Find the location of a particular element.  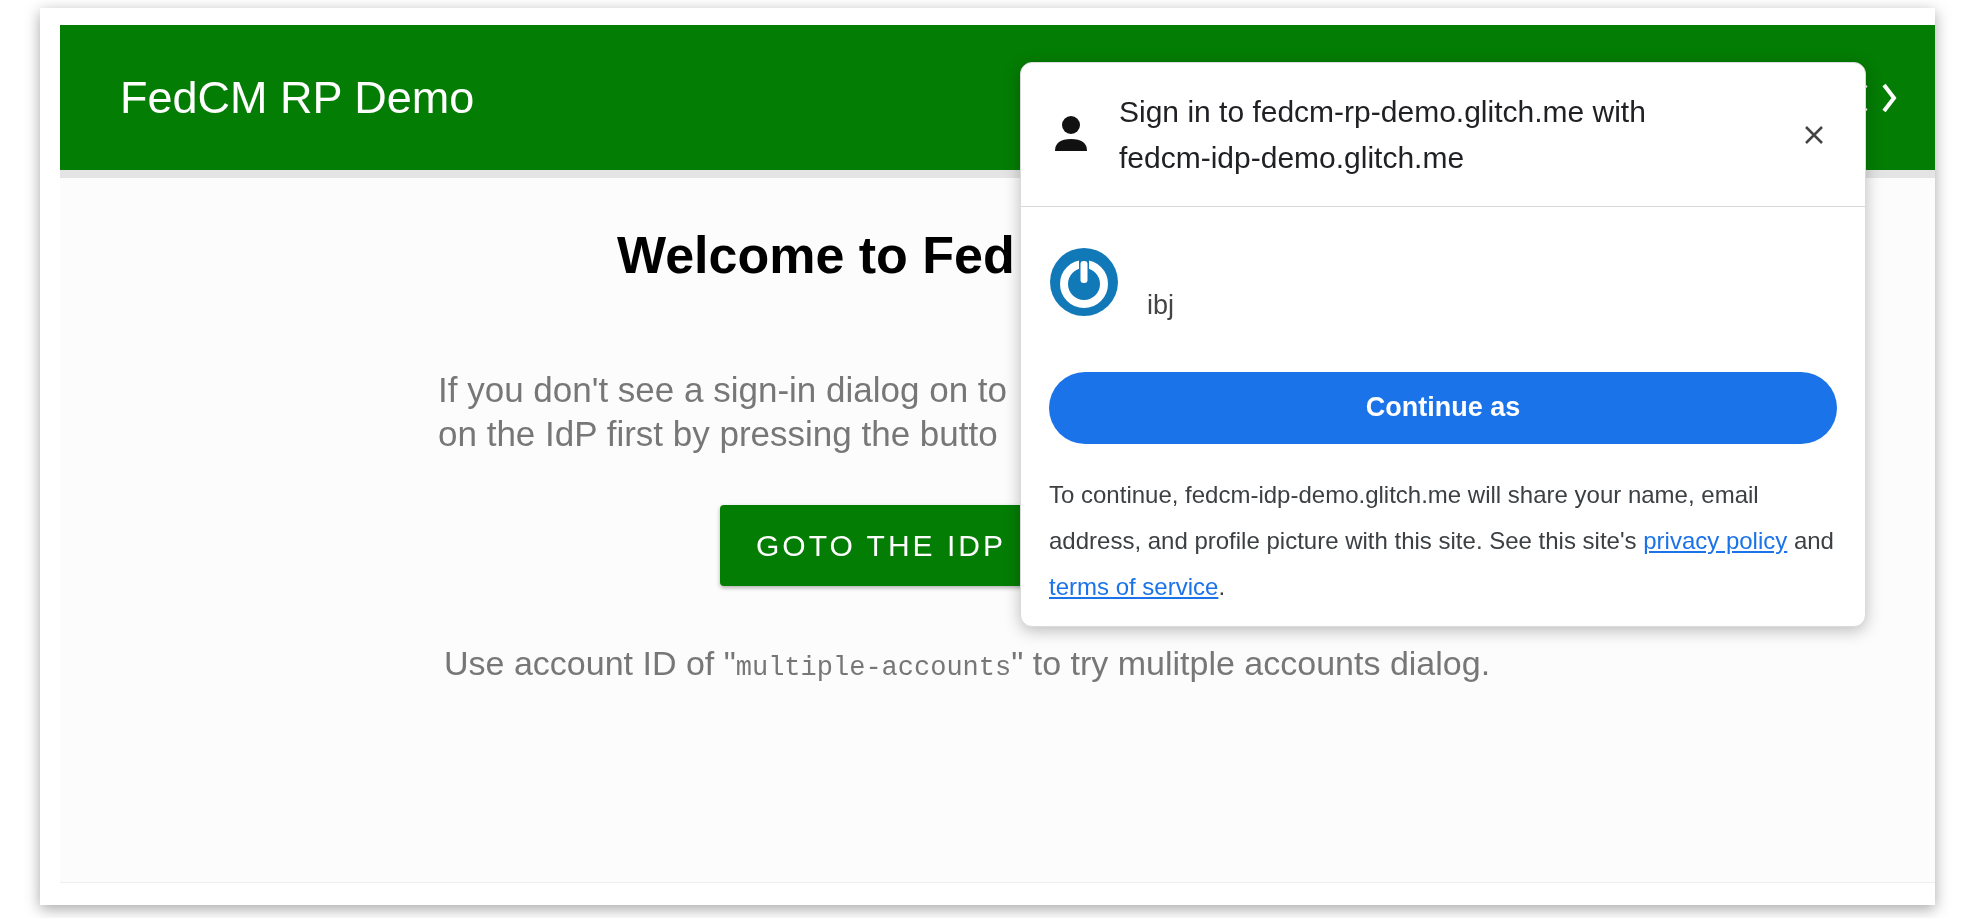

dialog-title: fedcm-idp-demo.glitch.me is located at coordinates (1292, 157).